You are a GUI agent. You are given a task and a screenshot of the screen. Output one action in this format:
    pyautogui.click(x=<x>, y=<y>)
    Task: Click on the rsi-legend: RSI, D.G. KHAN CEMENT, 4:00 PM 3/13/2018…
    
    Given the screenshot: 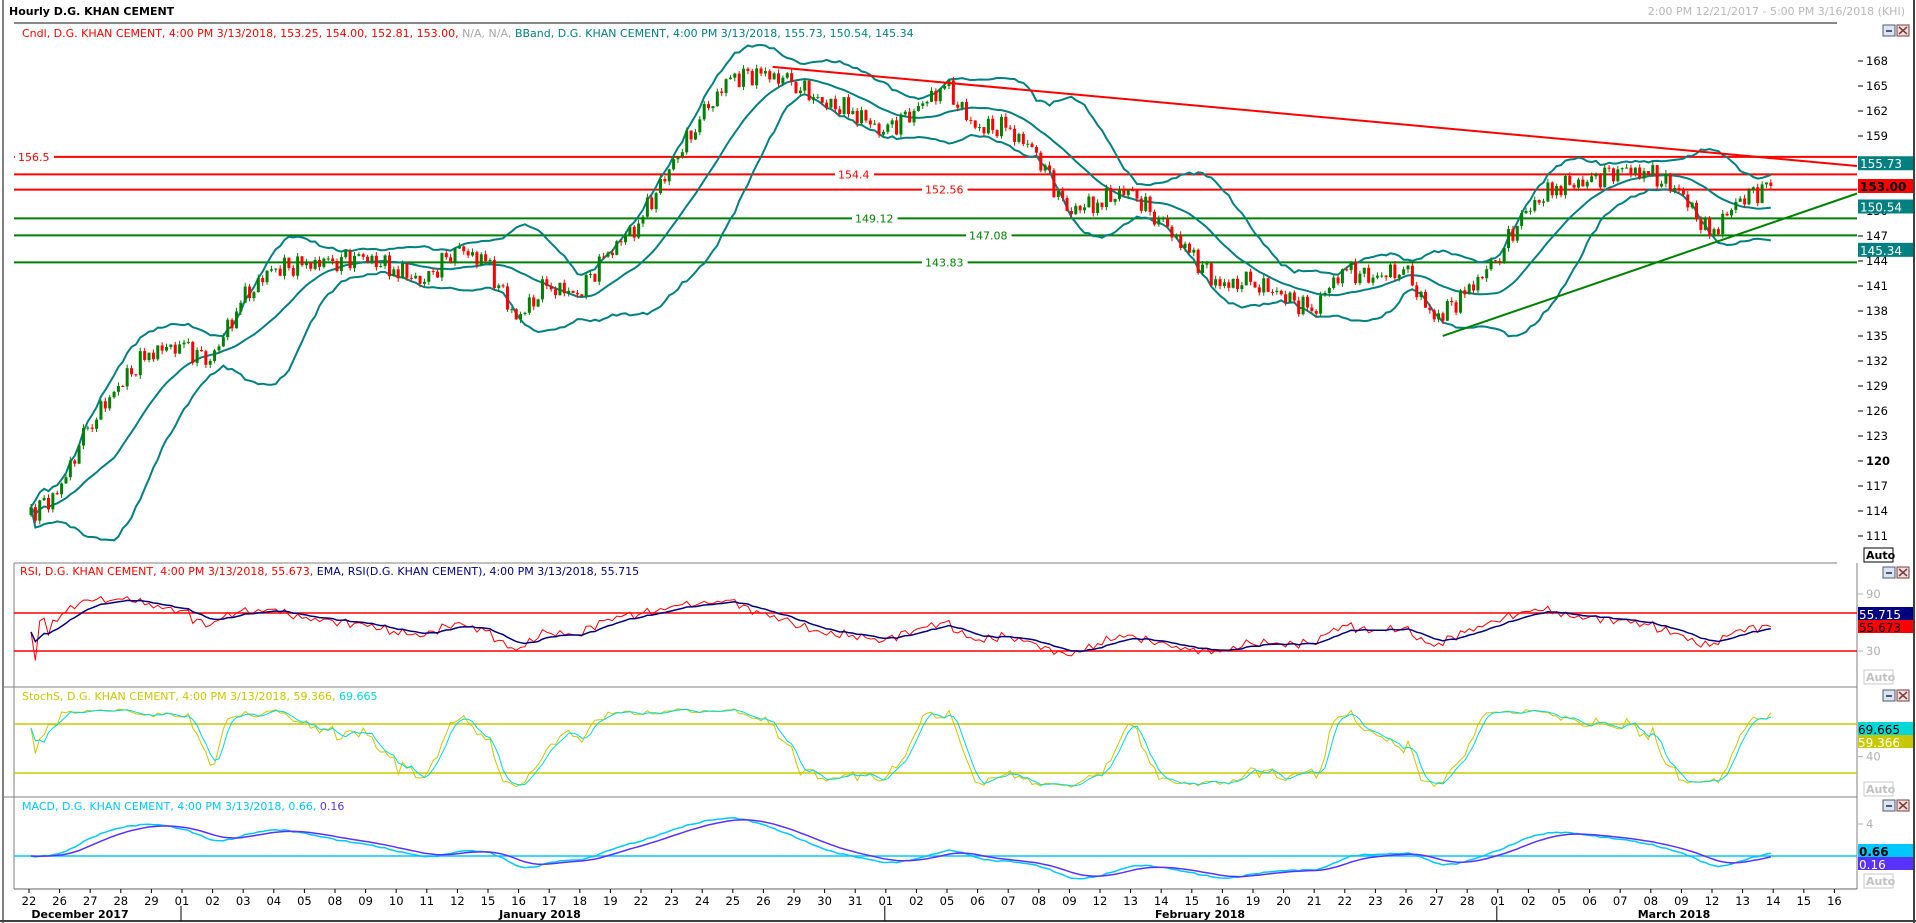 What is the action you would take?
    pyautogui.click(x=329, y=571)
    